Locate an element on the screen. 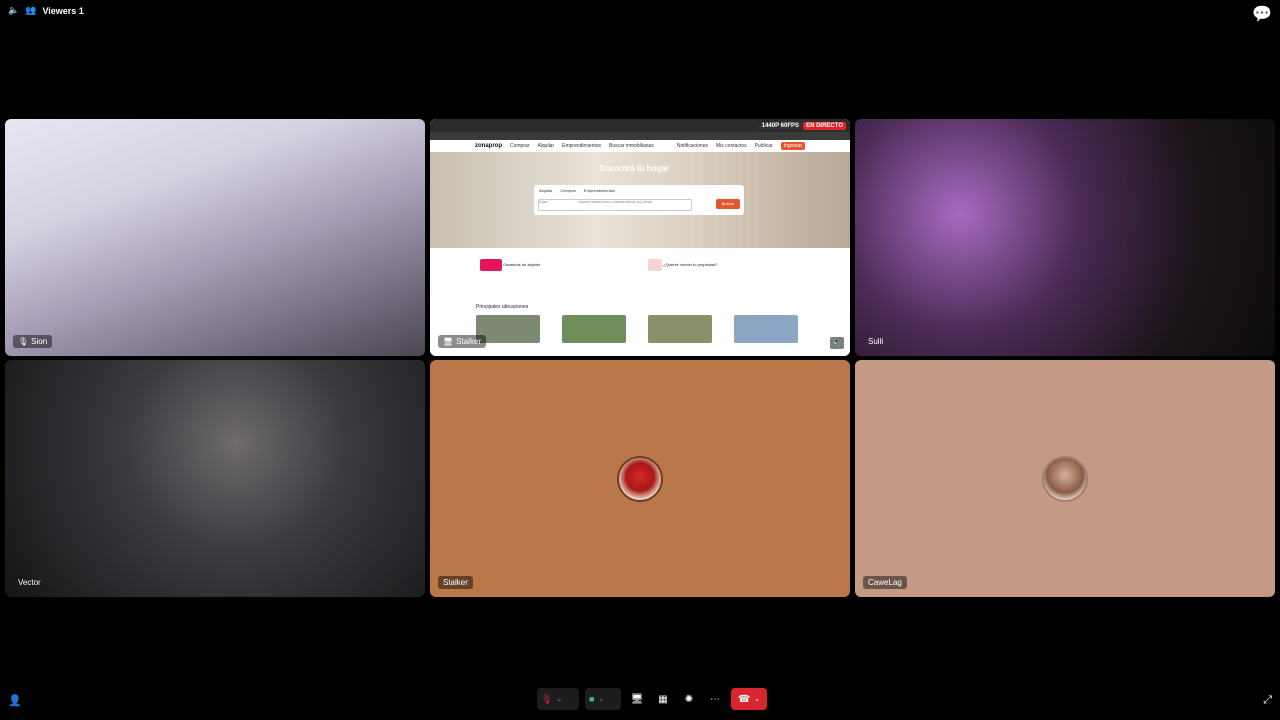 The width and height of the screenshot is (1280, 720). call-controls: 🎙 ⌄ ■ ⌄ 🖥 ▦ ✺ ⋯ ☎ ⌄ is located at coordinates (652, 699).